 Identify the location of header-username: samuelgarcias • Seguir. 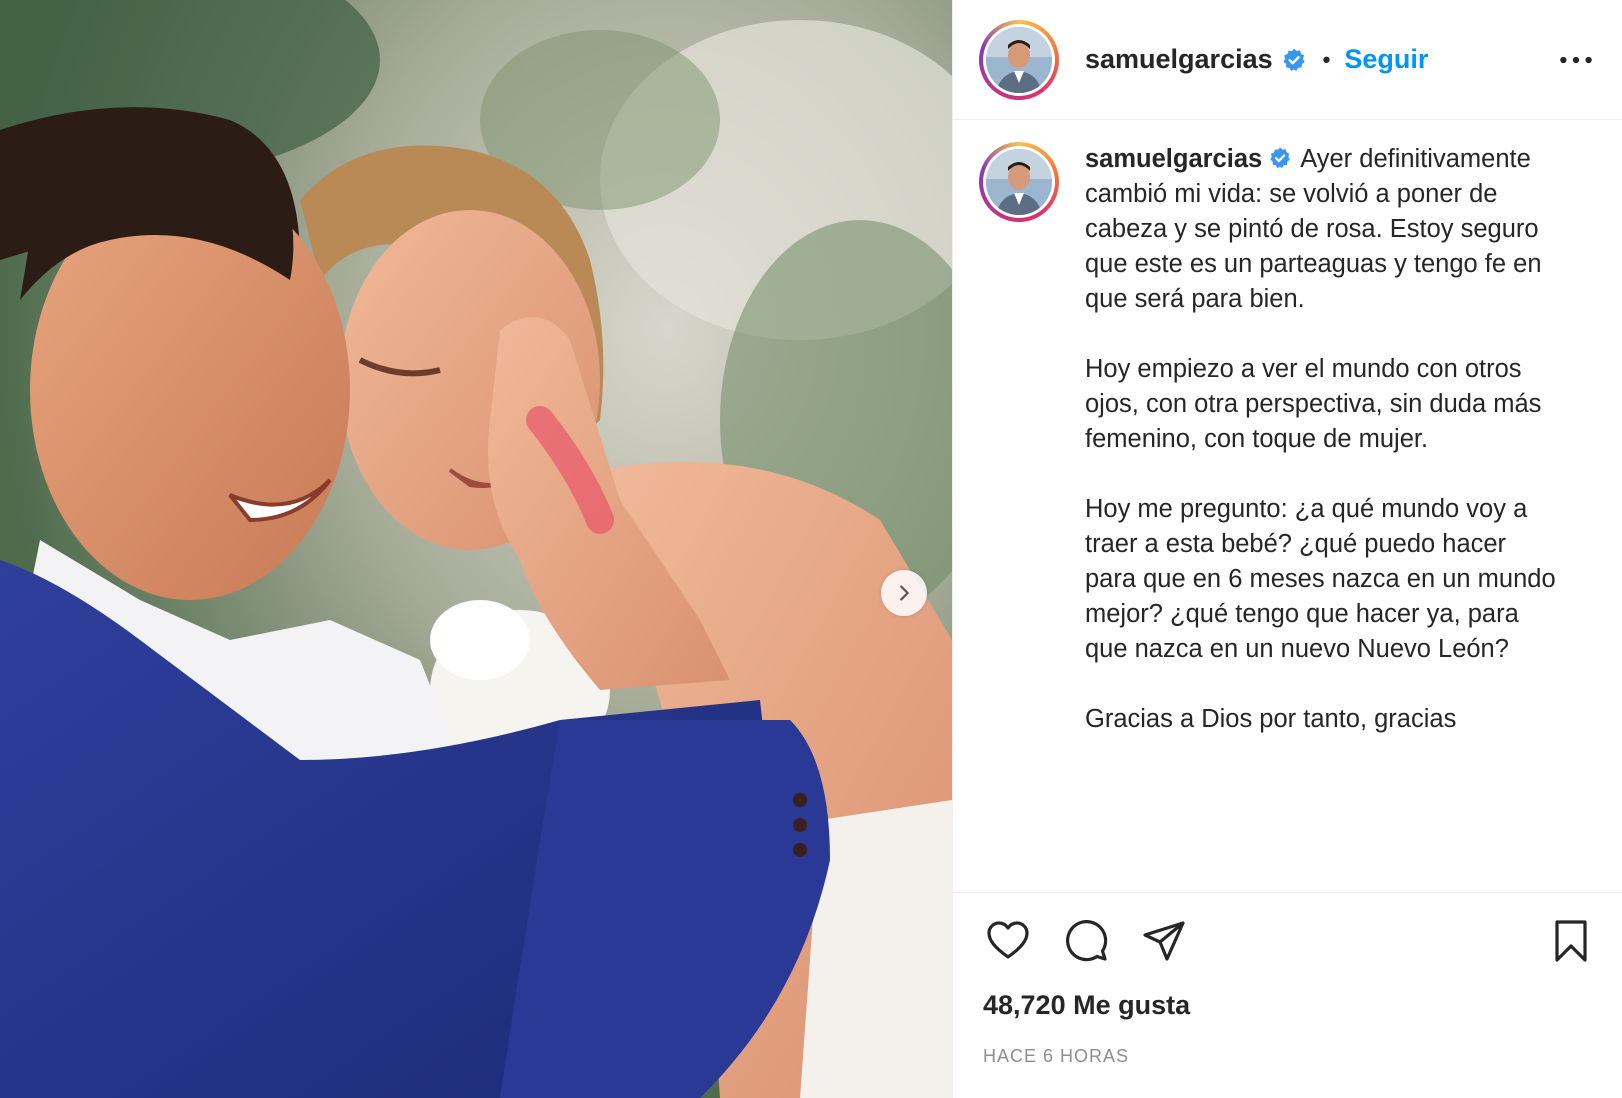
(1256, 59).